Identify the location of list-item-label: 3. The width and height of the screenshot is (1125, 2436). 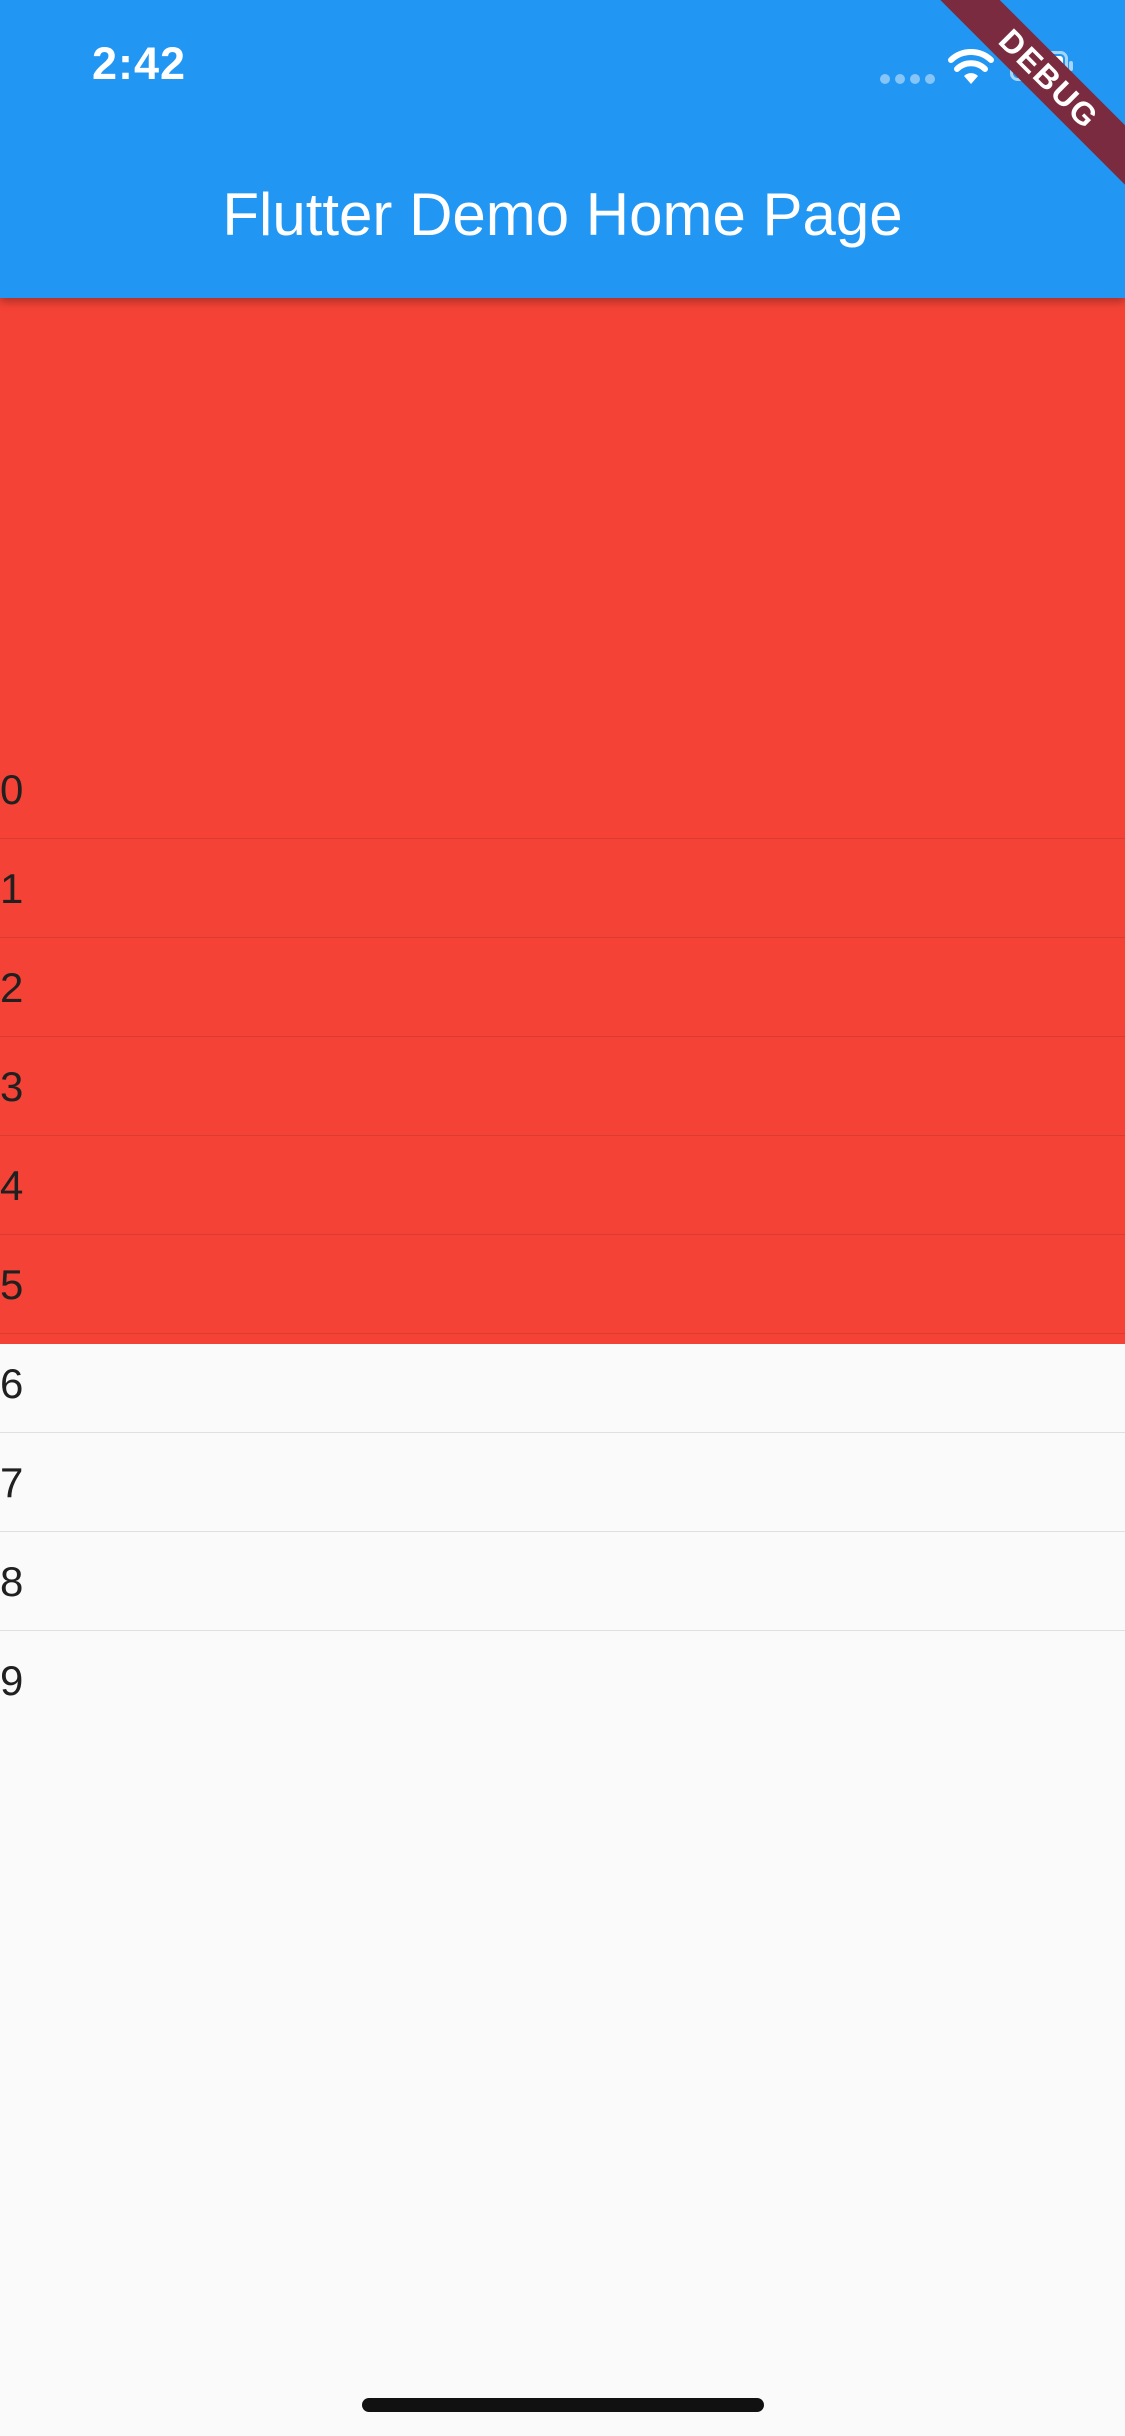
(12, 1086).